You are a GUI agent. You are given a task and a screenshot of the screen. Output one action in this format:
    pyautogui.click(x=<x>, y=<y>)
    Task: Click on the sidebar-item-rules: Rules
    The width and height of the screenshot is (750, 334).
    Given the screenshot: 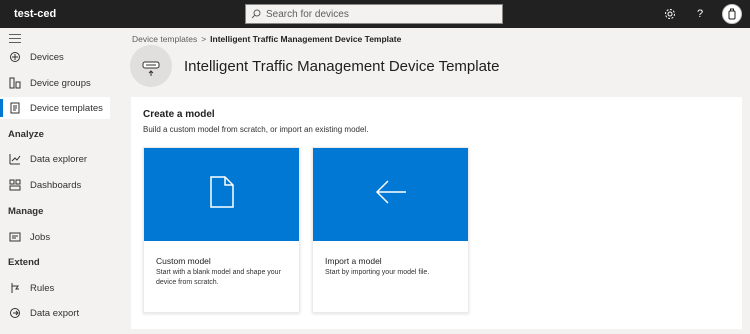 What is the action you would take?
    pyautogui.click(x=55, y=288)
    